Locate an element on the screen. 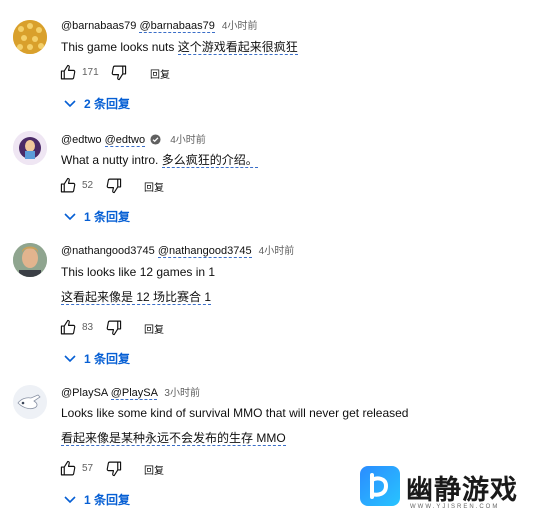 This screenshot has height=513, width=550. verified-icon is located at coordinates (155, 141).